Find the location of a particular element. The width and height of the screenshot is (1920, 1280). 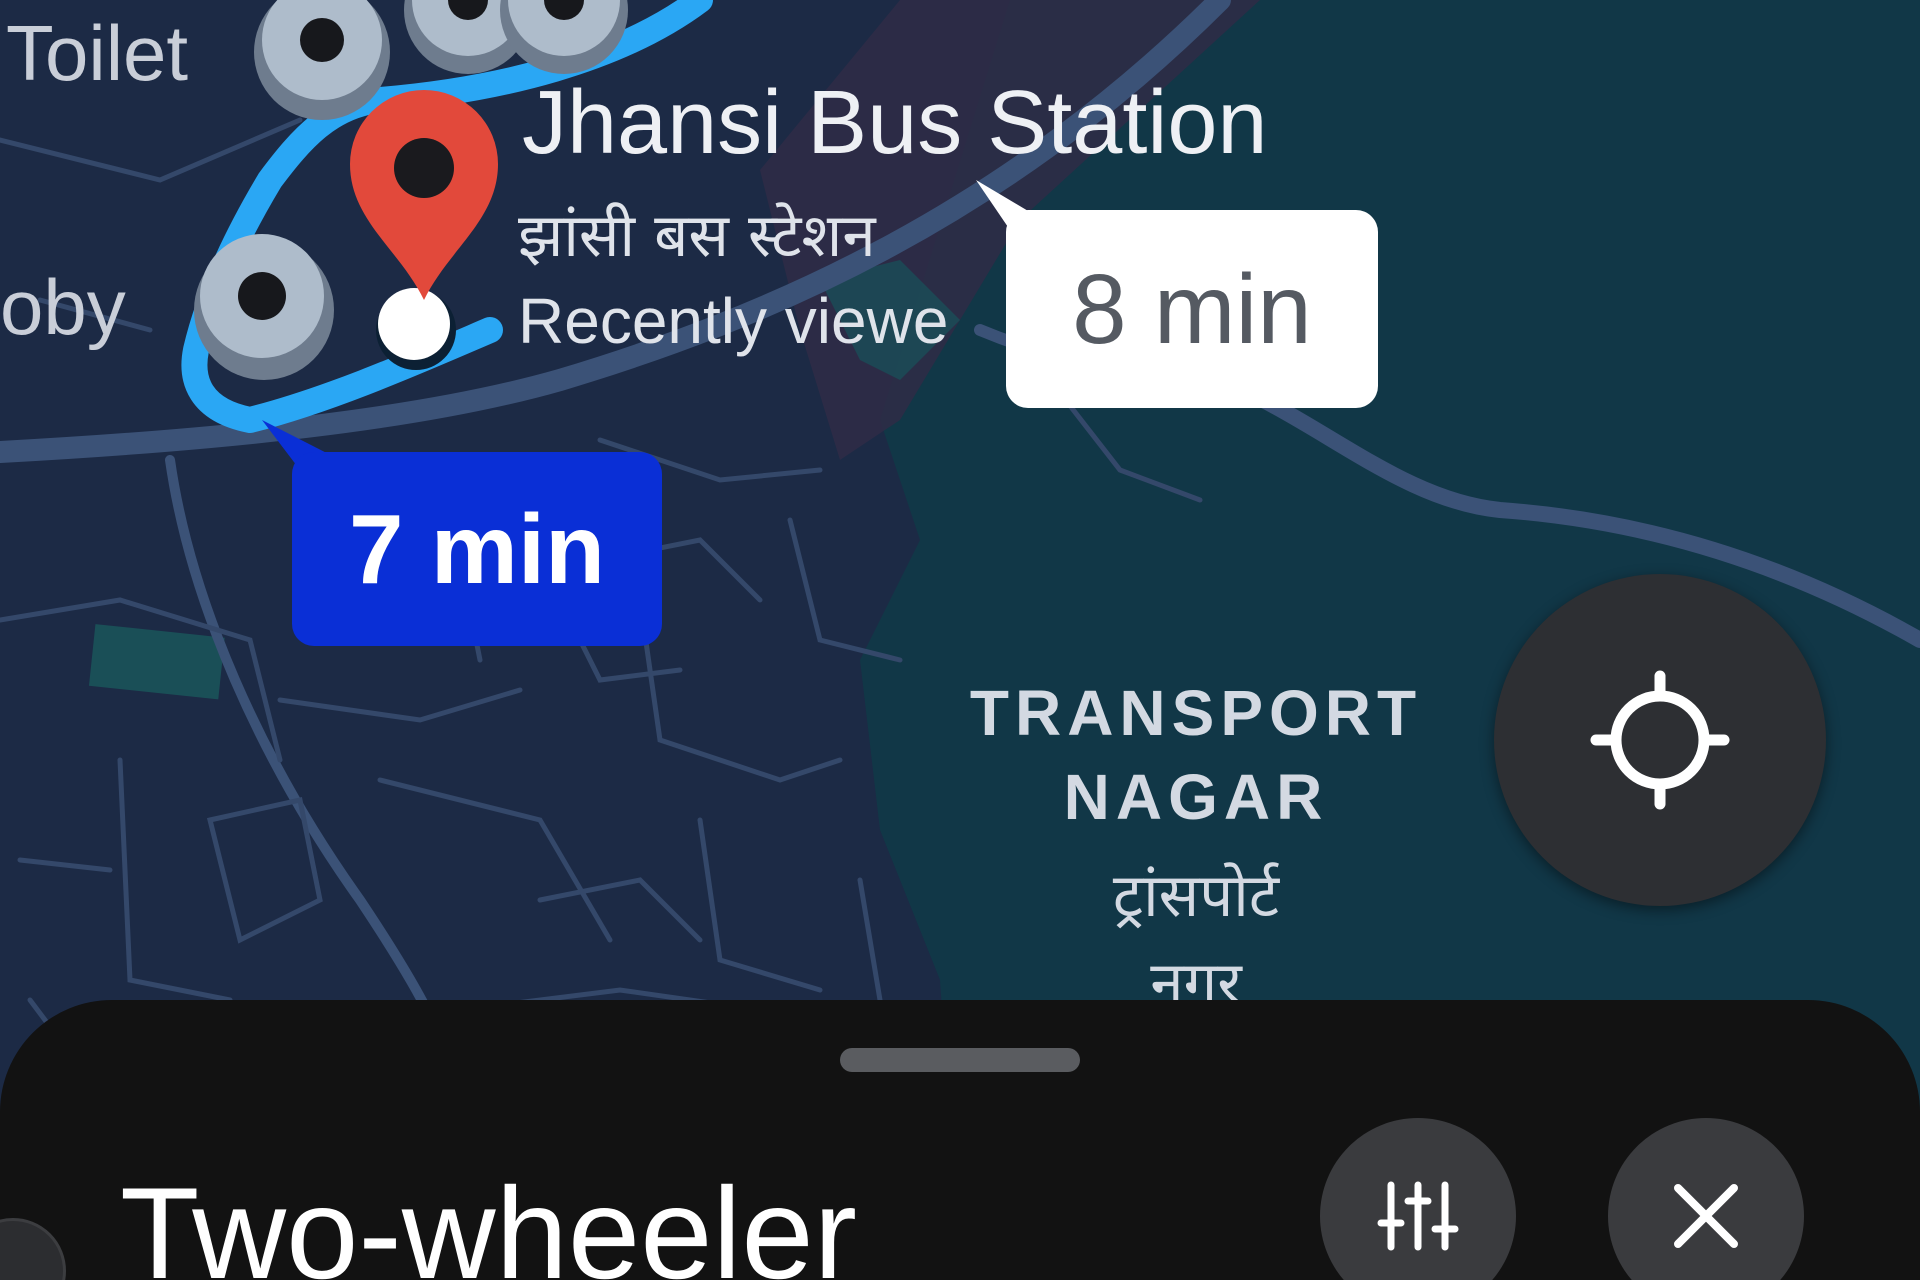

my-location-button is located at coordinates (1660, 740).